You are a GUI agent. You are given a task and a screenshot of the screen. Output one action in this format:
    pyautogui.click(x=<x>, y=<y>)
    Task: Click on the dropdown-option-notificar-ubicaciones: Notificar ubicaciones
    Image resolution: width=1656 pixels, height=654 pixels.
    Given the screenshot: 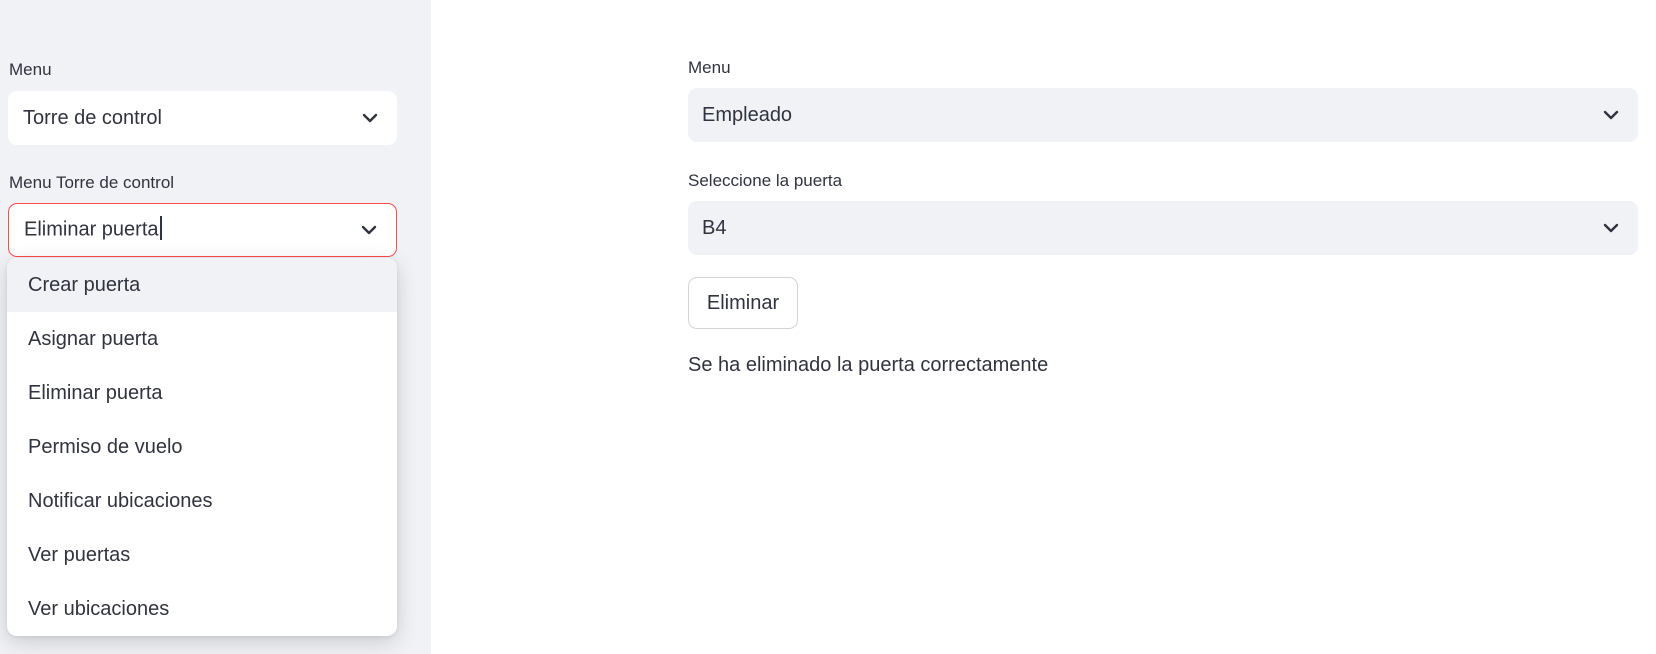 What is the action you would take?
    pyautogui.click(x=202, y=501)
    